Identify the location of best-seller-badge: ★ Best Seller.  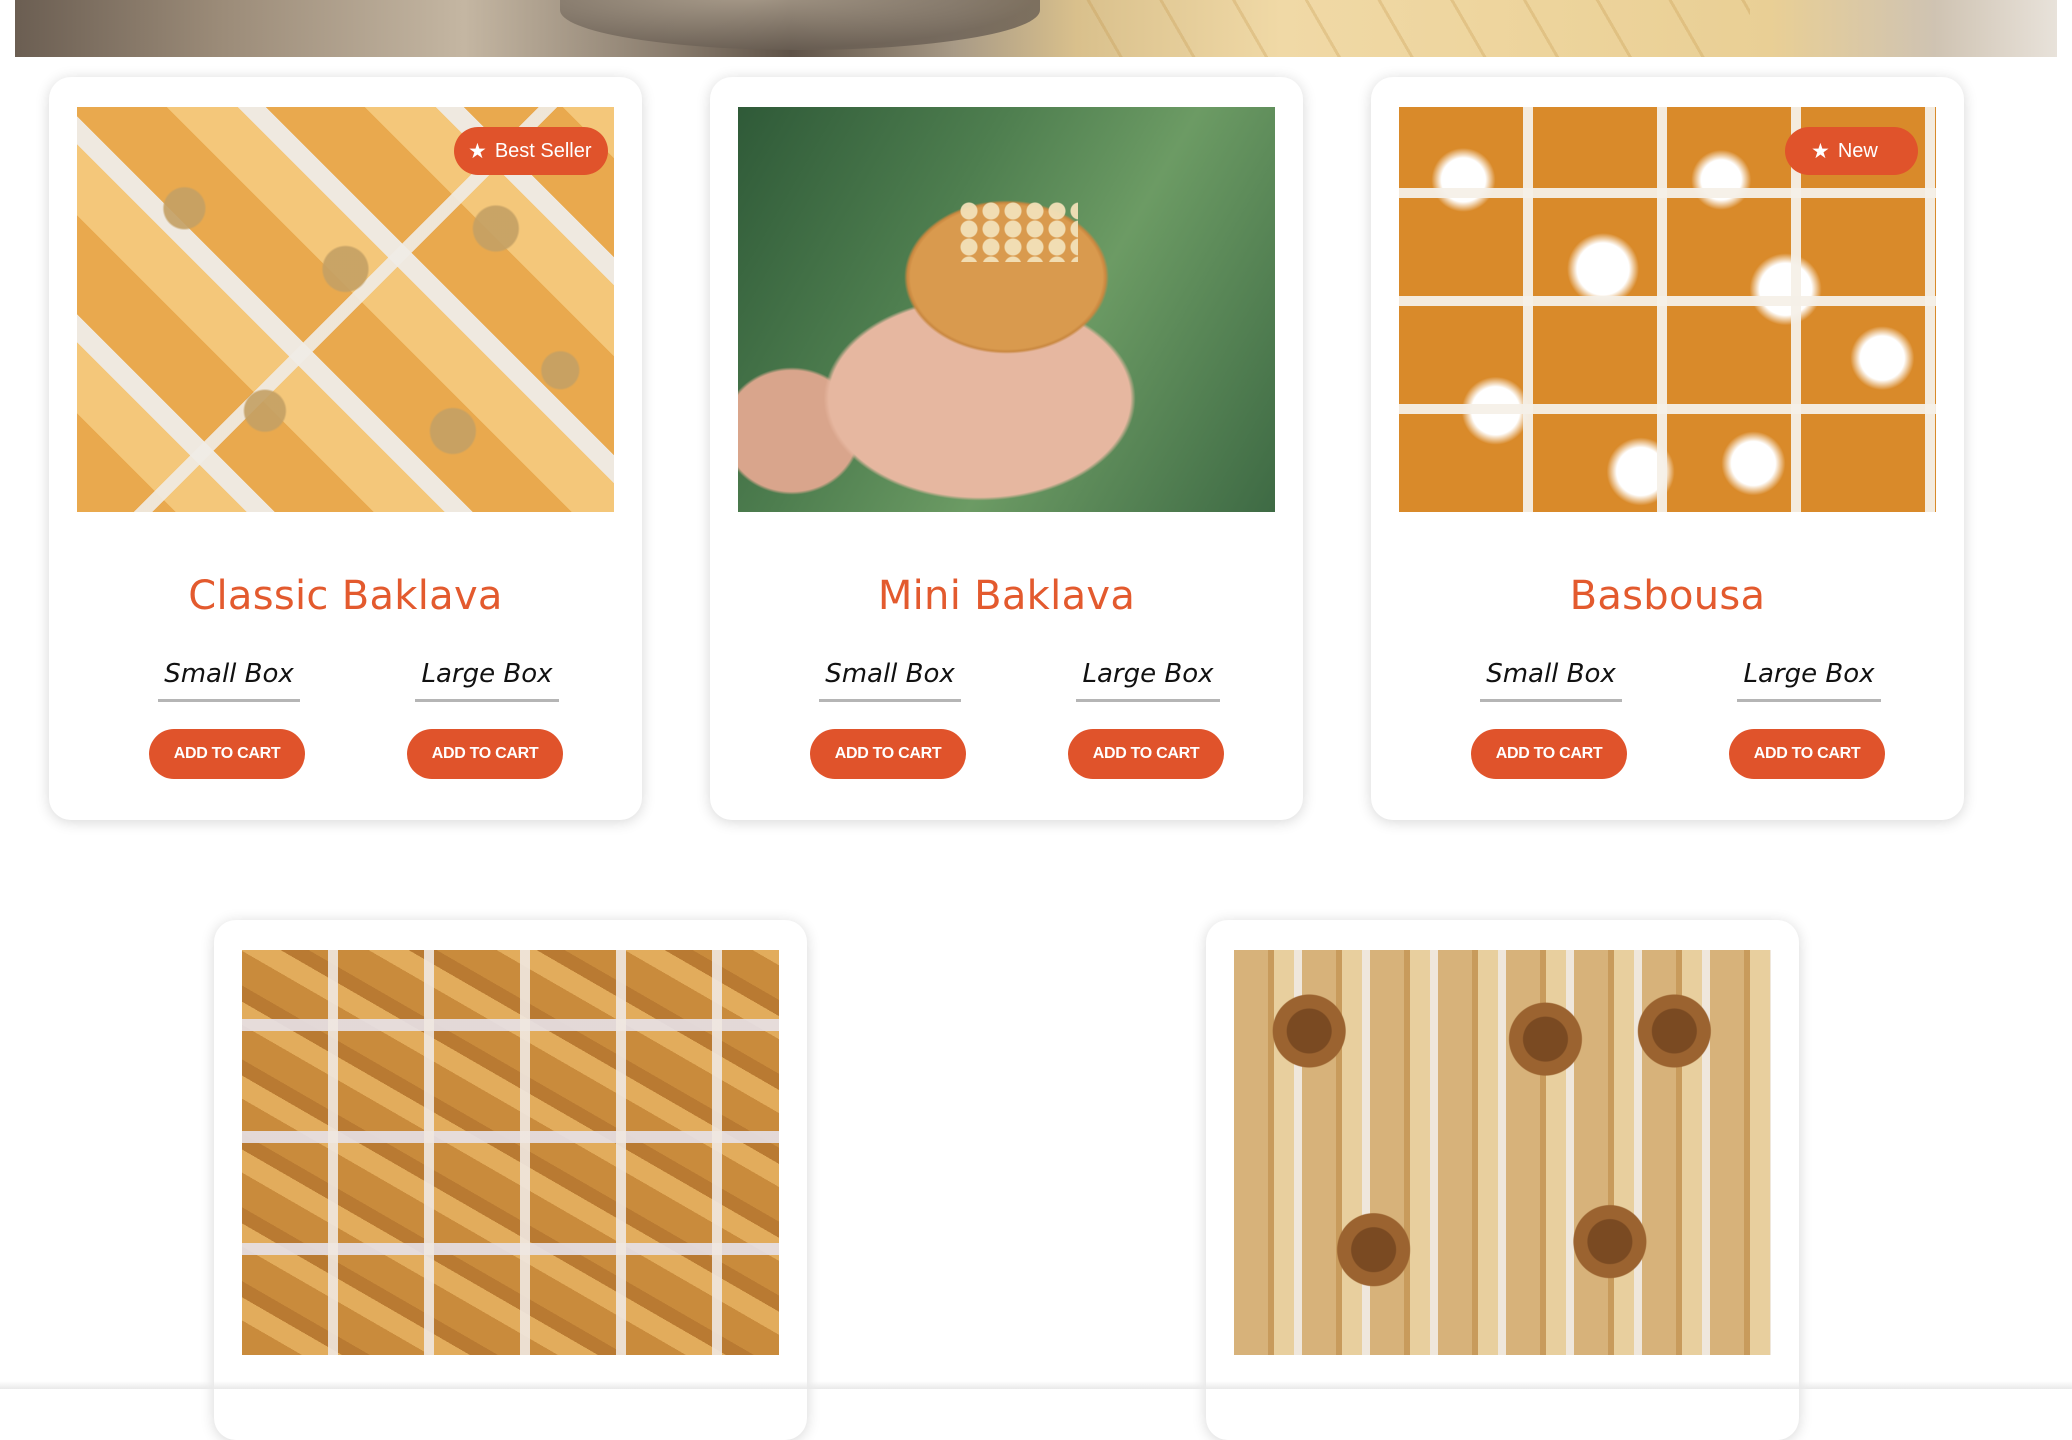
(531, 151).